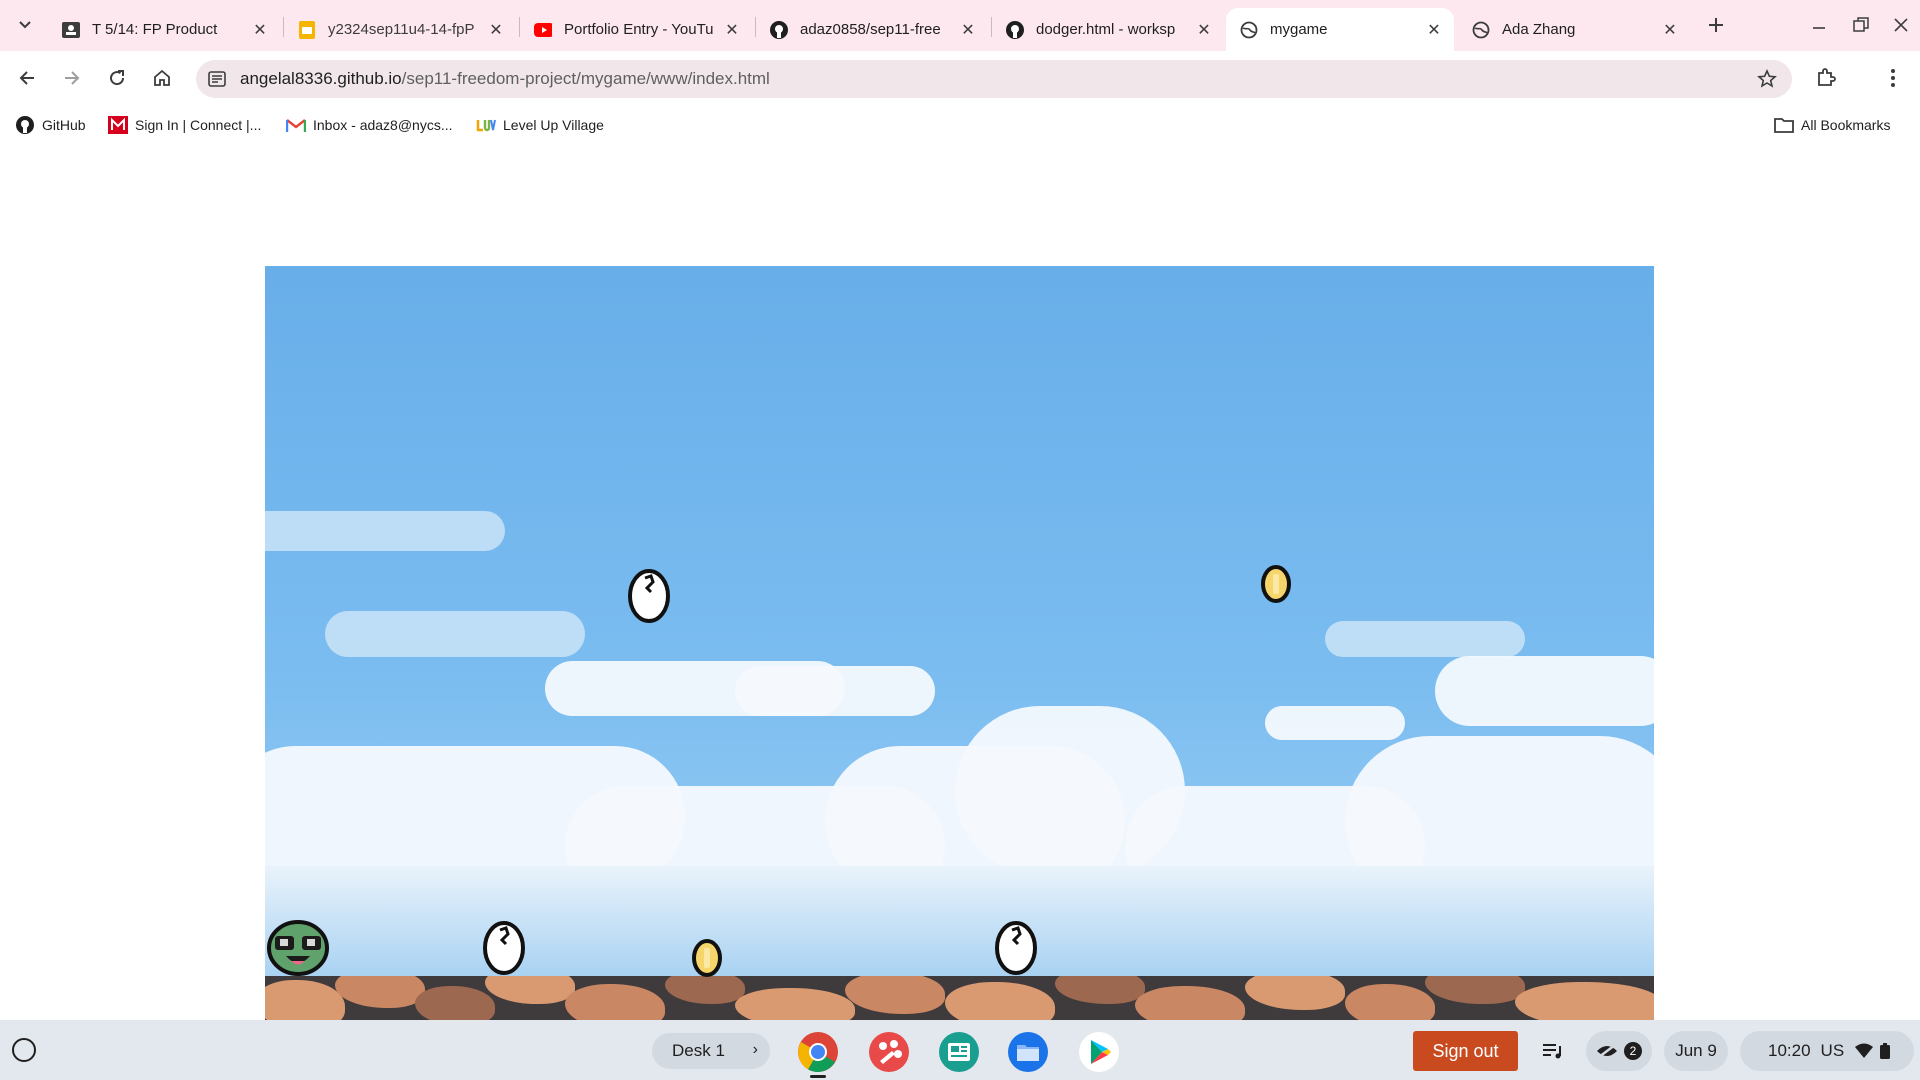 The image size is (1920, 1080). What do you see at coordinates (1819, 25) in the screenshot?
I see `minimize-button` at bounding box center [1819, 25].